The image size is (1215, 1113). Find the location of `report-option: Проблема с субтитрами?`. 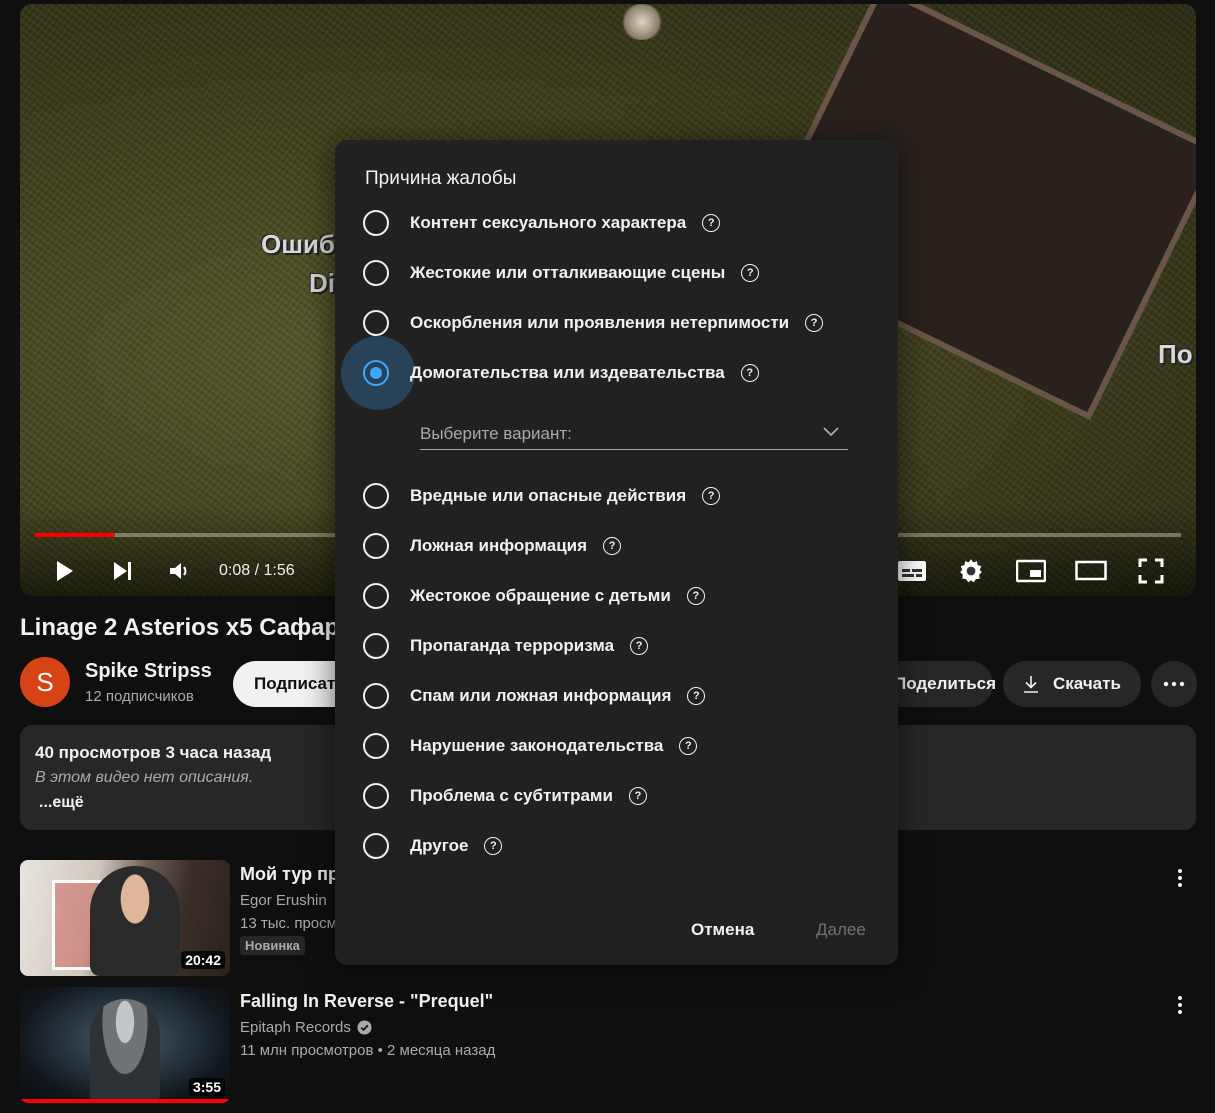

report-option: Проблема с субтитрами? is located at coordinates (505, 796).